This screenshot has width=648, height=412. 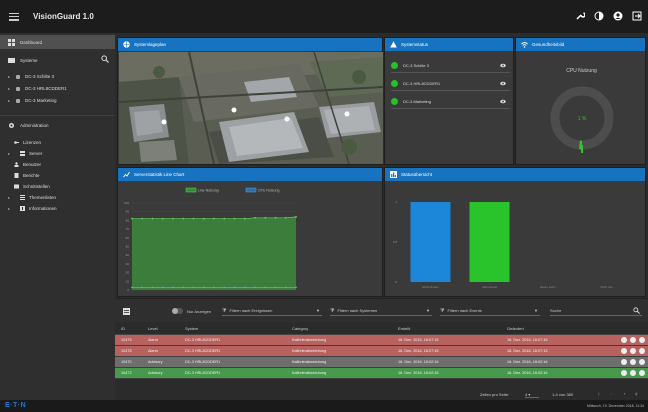 I want to click on sidebar-item-topics: ▸ Themenlisten, so click(x=57, y=197).